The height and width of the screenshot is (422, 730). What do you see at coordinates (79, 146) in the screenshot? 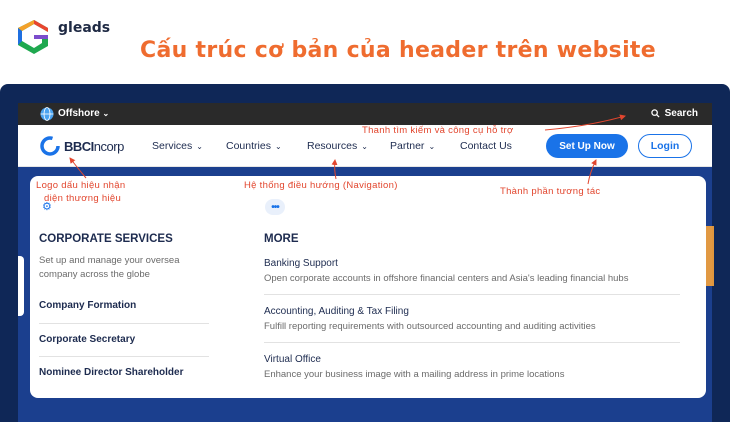
I see `logo-bold: BBCI` at bounding box center [79, 146].